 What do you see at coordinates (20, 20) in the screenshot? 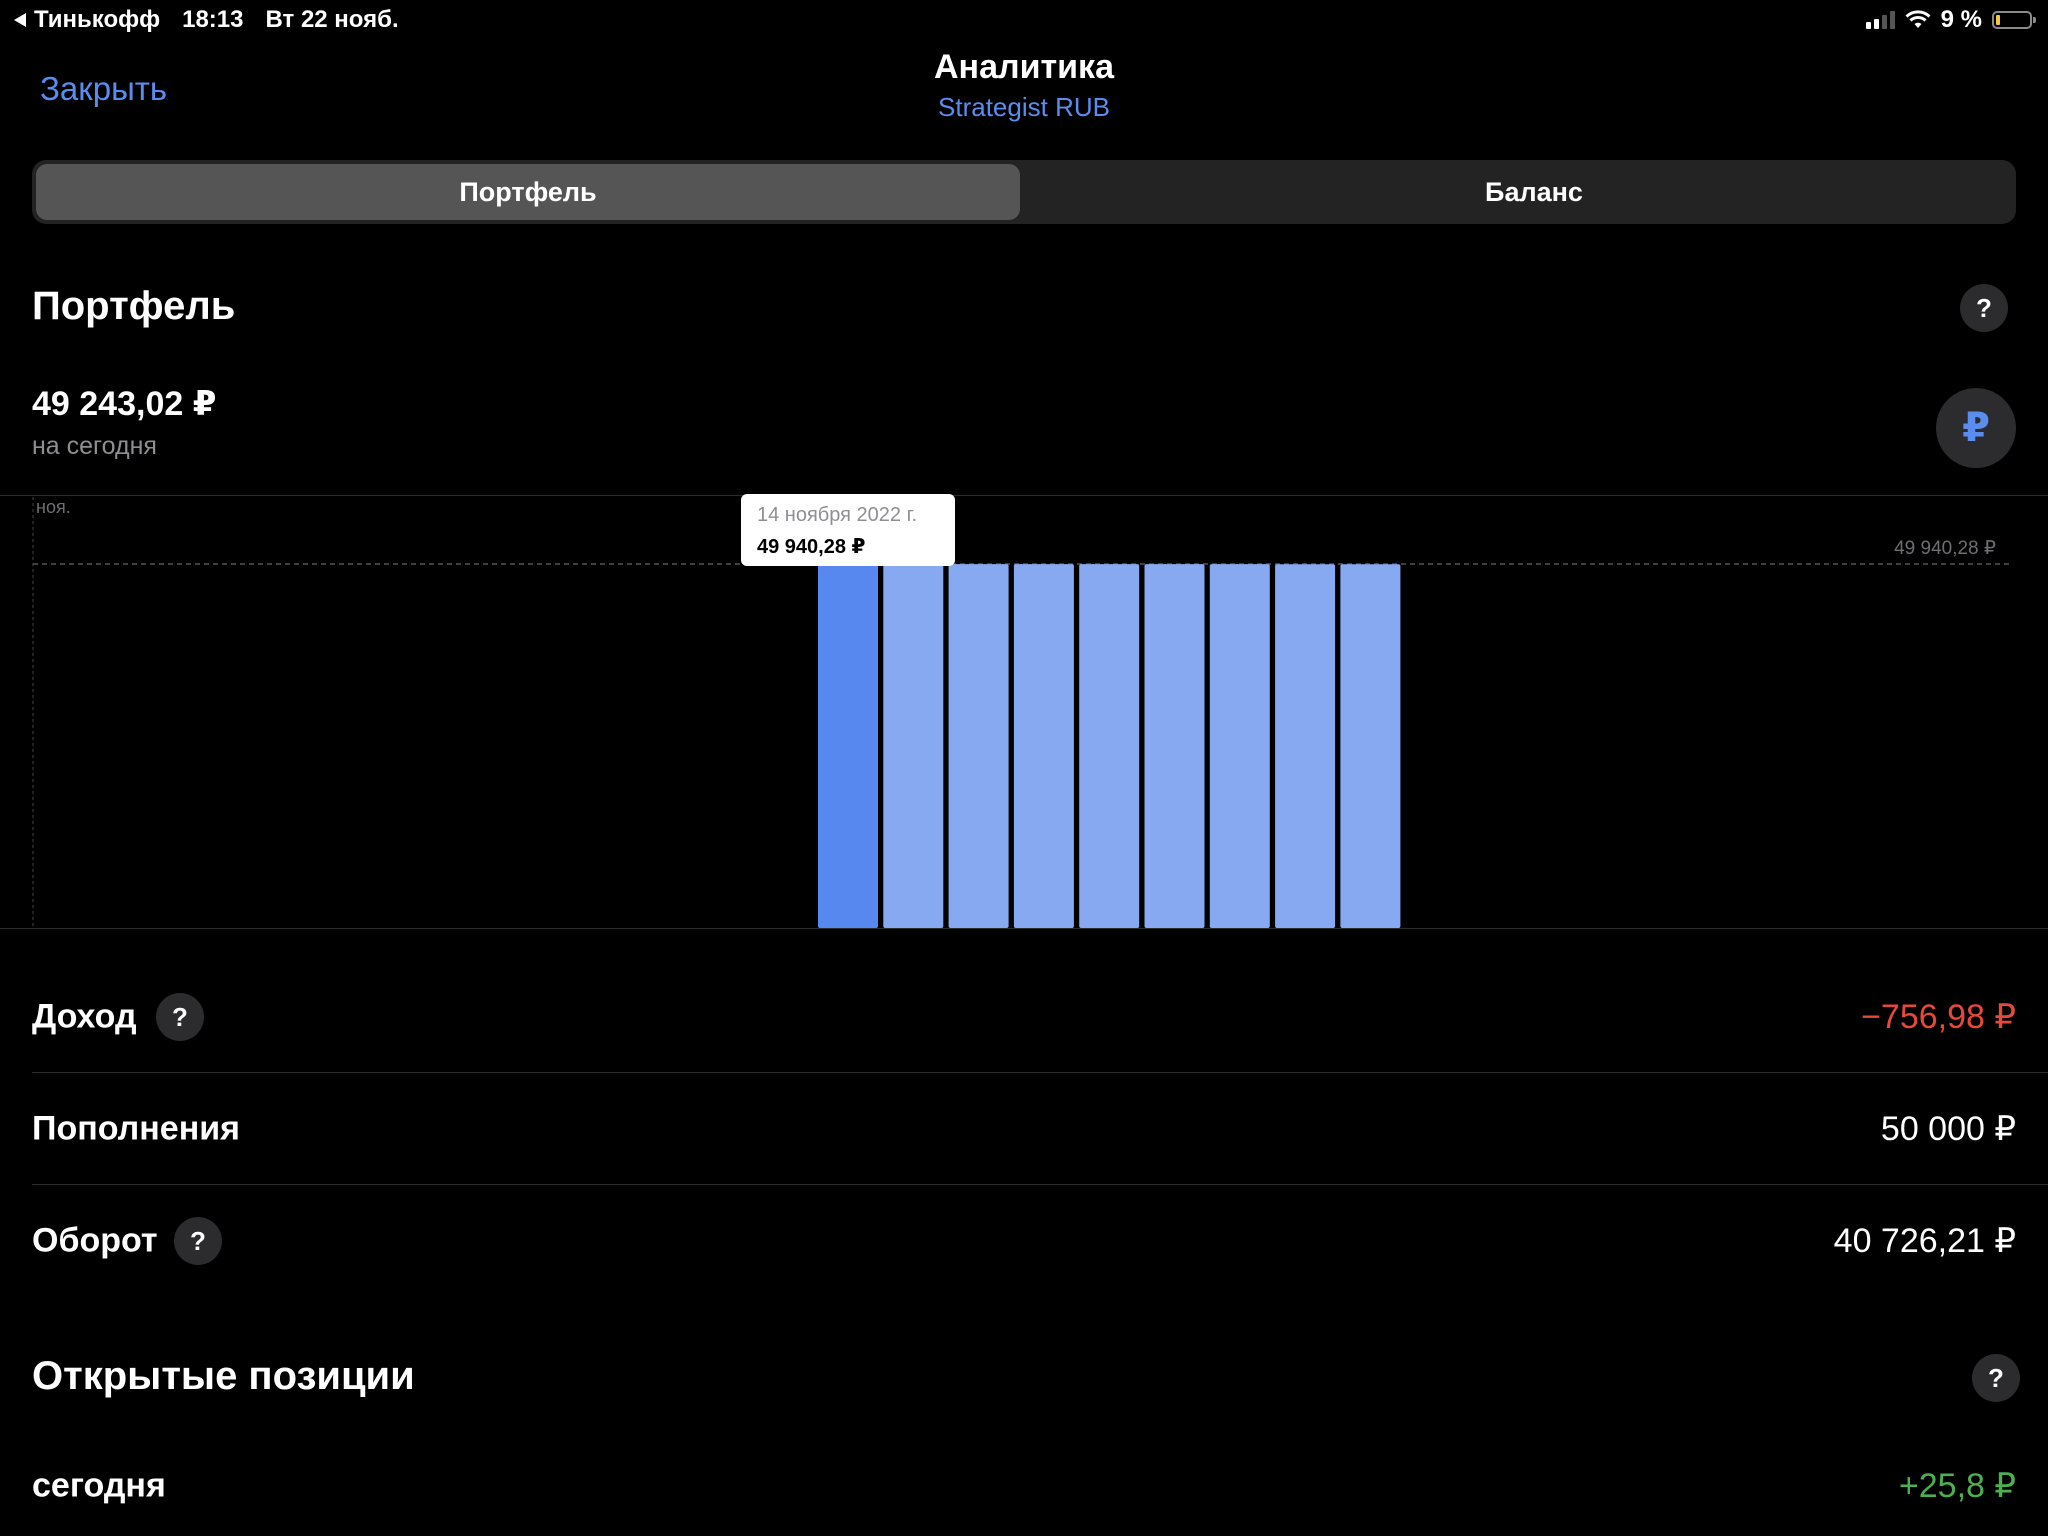
I see `back-arrow-icon` at bounding box center [20, 20].